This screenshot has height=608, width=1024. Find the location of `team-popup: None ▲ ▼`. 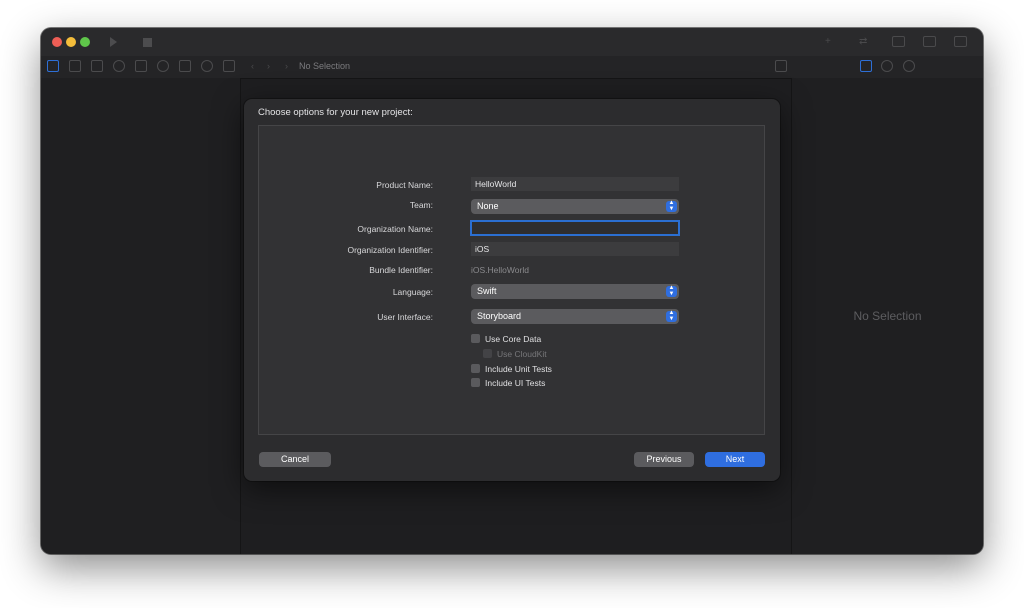

team-popup: None ▲ ▼ is located at coordinates (575, 206).